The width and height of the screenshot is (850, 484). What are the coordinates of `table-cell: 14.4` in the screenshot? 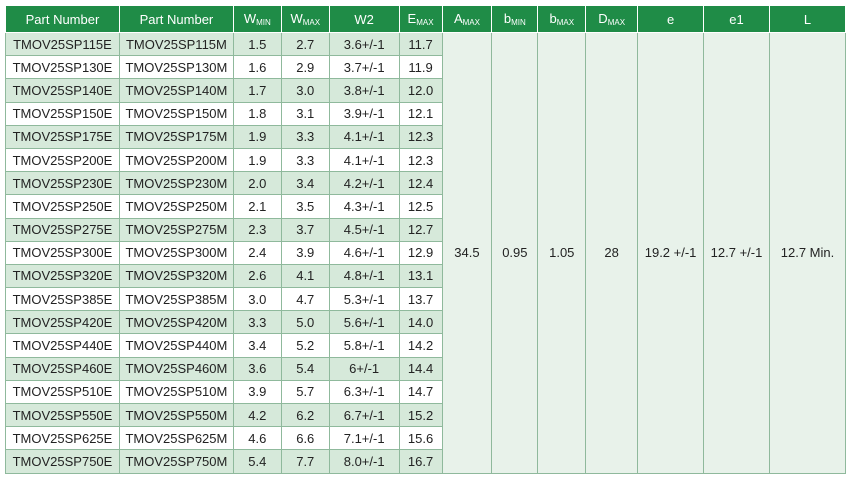 It's located at (420, 368).